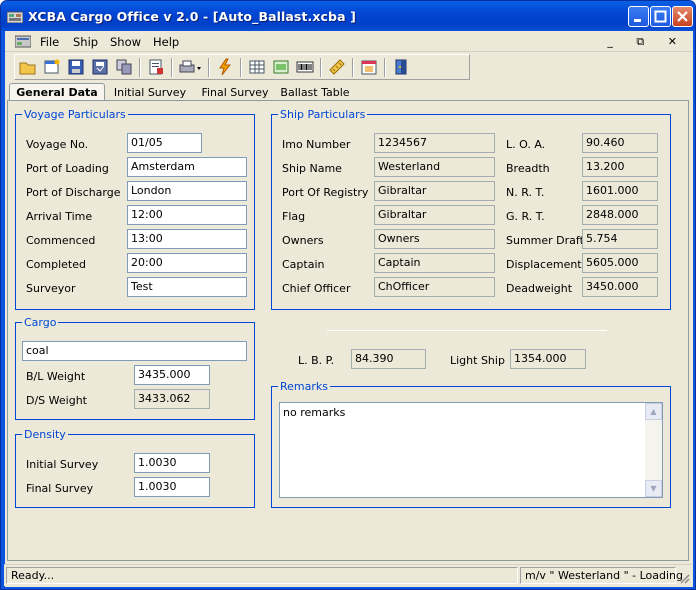 The width and height of the screenshot is (696, 590). I want to click on lbp-field: 84.390, so click(388, 359).